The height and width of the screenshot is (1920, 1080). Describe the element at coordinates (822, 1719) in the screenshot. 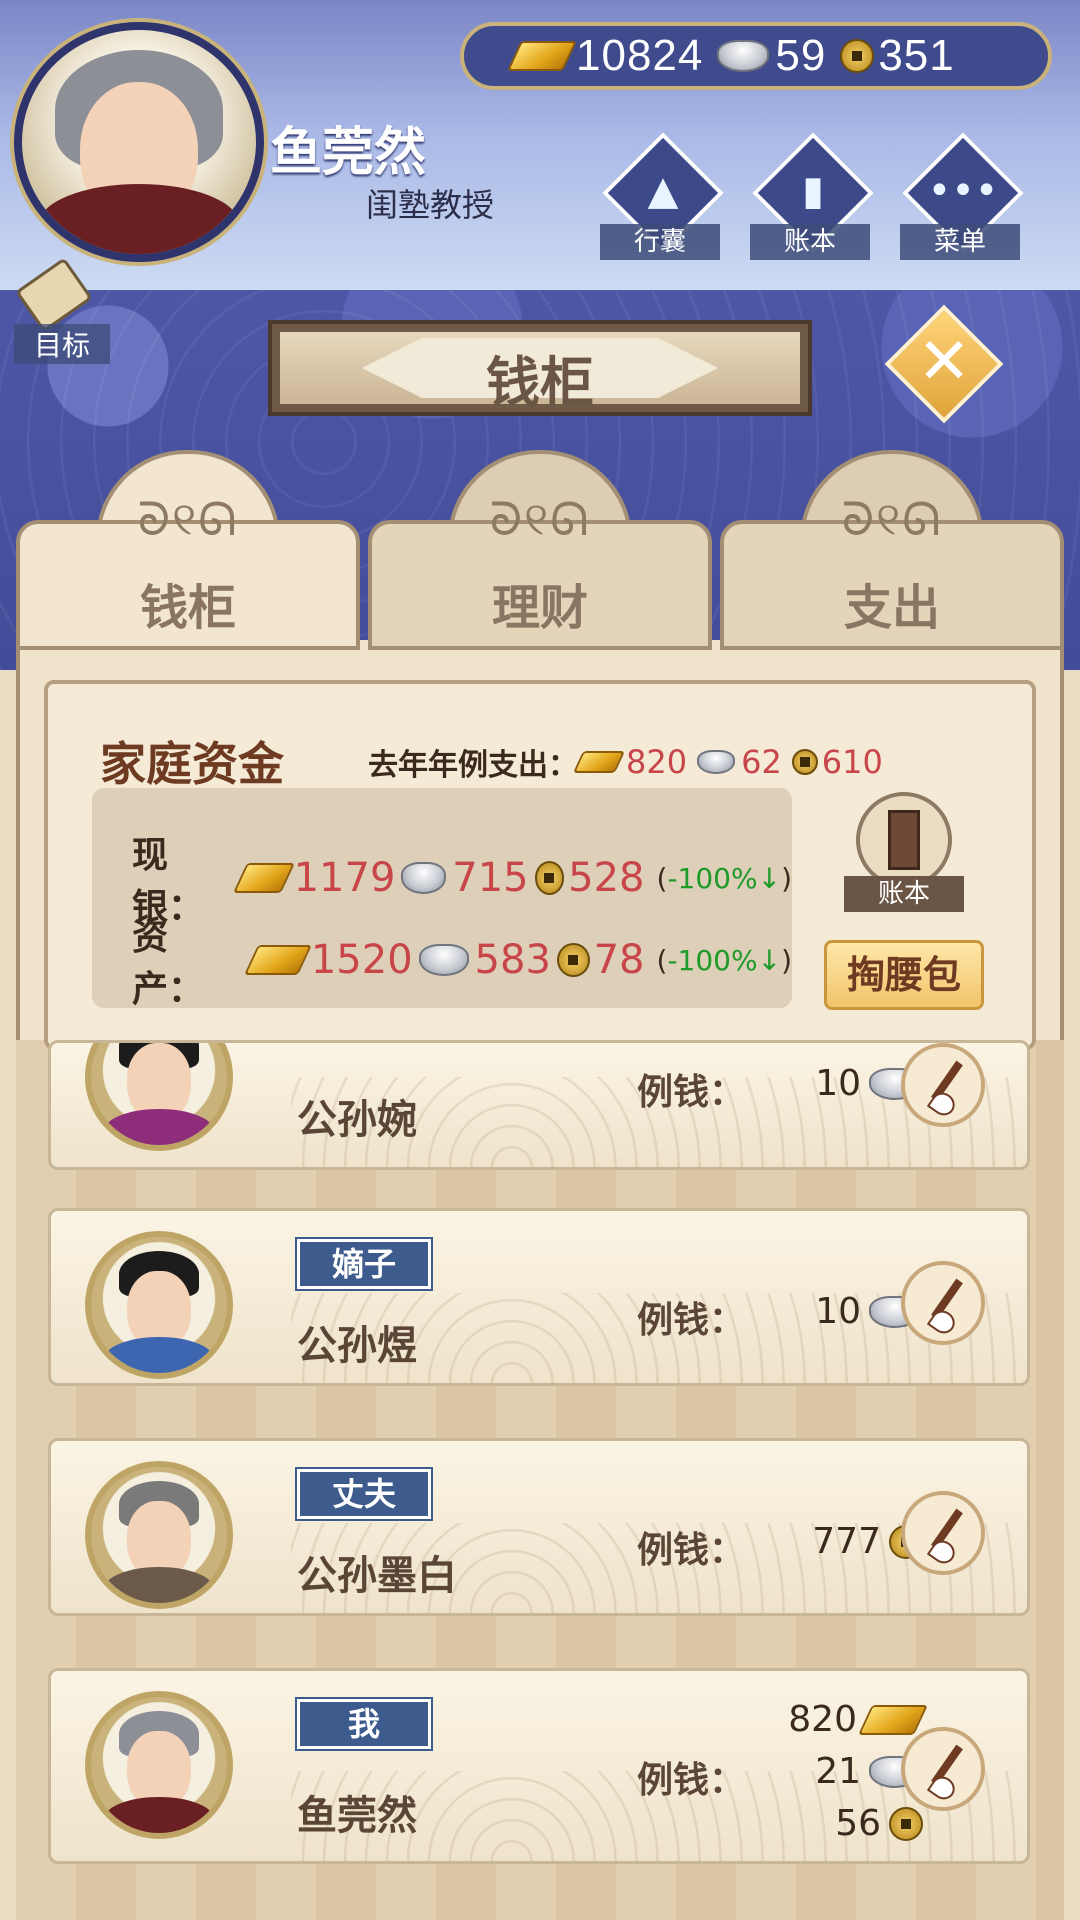

I see `allowance-amount: 820` at that location.